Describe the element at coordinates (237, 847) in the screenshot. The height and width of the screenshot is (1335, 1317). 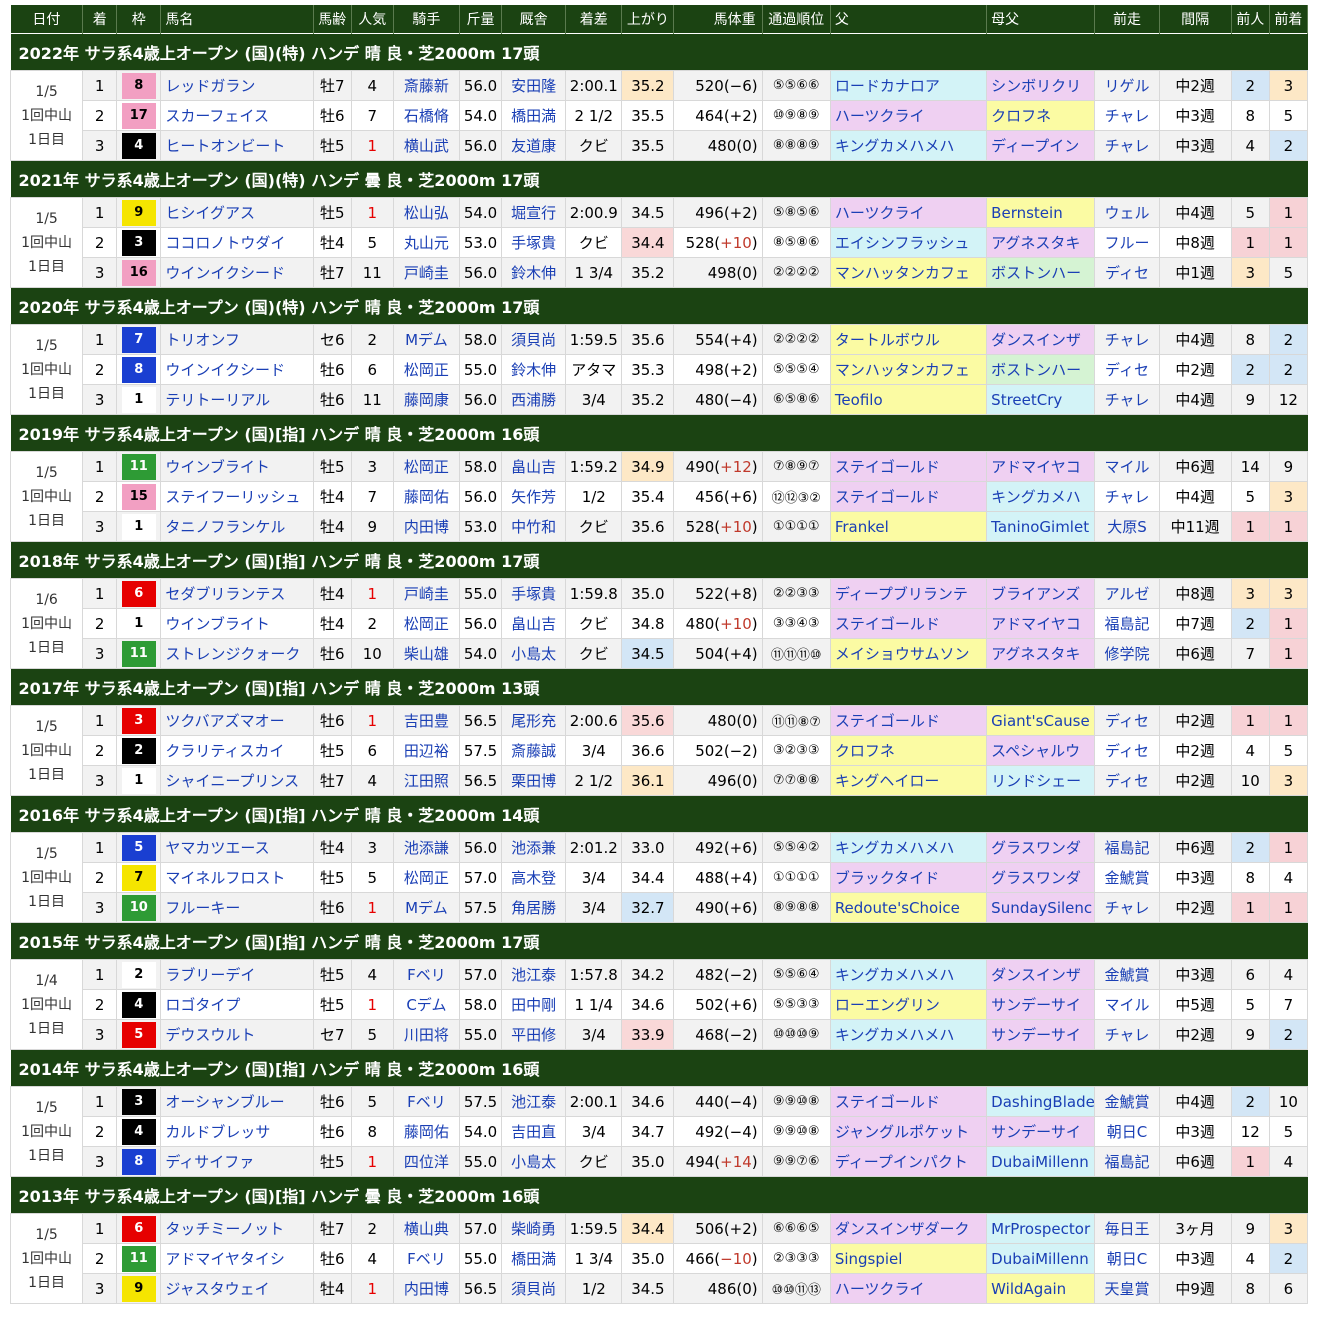
I see `horse-name-link: ヤマカツエース` at that location.